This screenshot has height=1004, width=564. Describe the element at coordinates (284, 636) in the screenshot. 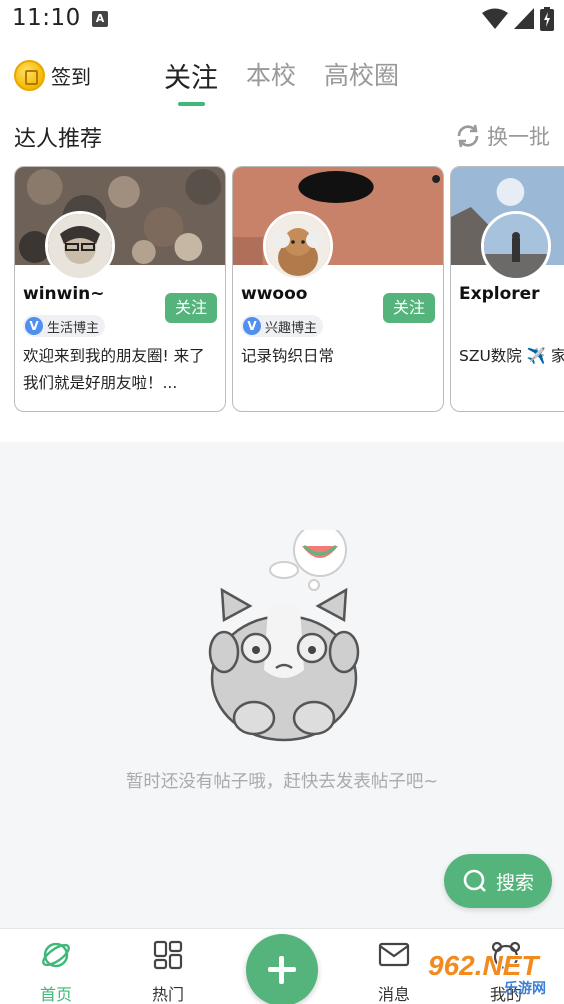

I see `empty-cat-illustration` at that location.